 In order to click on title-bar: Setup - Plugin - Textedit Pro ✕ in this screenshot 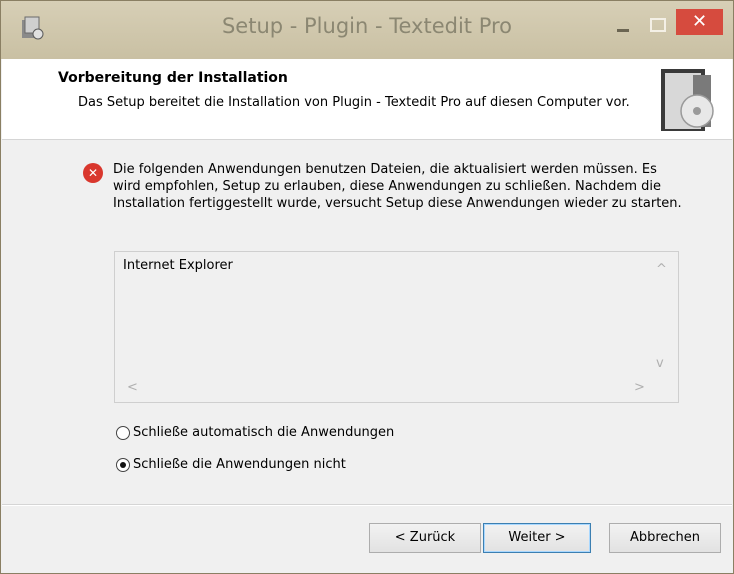, I will do `click(367, 30)`.